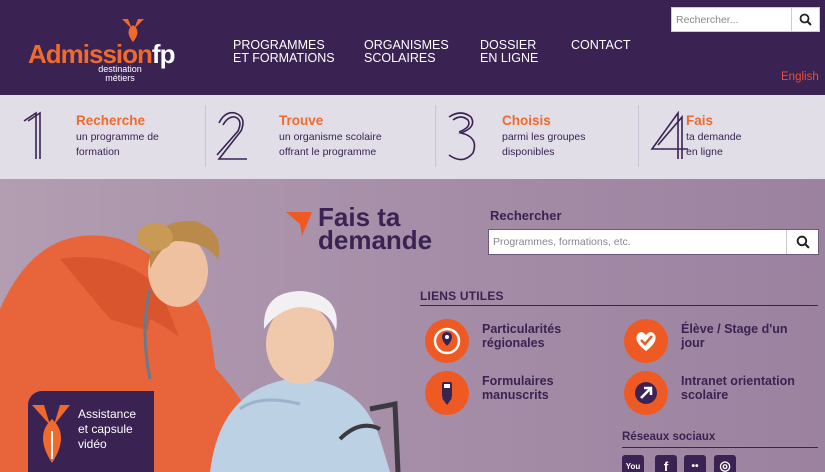  I want to click on instagram-icon: ◎, so click(725, 463).